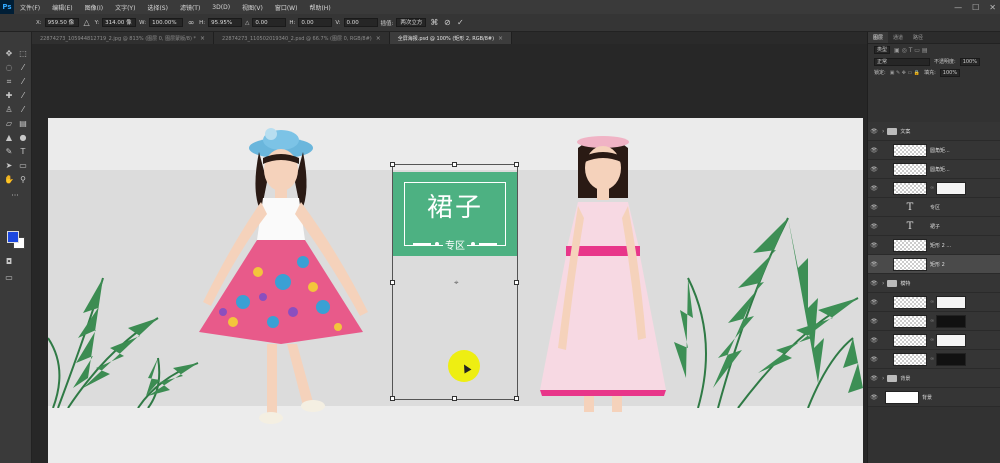  Describe the element at coordinates (934, 264) in the screenshot. I see `layer-row: 👁 矩形 2` at that location.